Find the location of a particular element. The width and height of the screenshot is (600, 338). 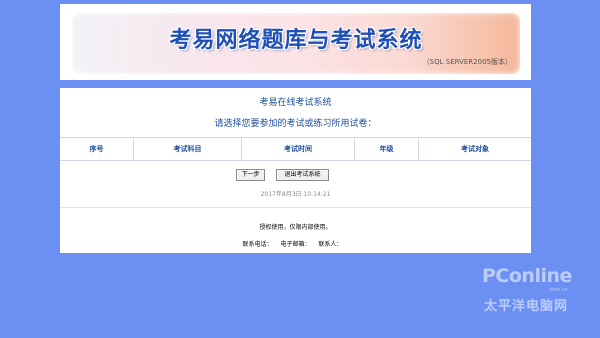

banner-title: 考易网络题库与考试系统 is located at coordinates (296, 40).